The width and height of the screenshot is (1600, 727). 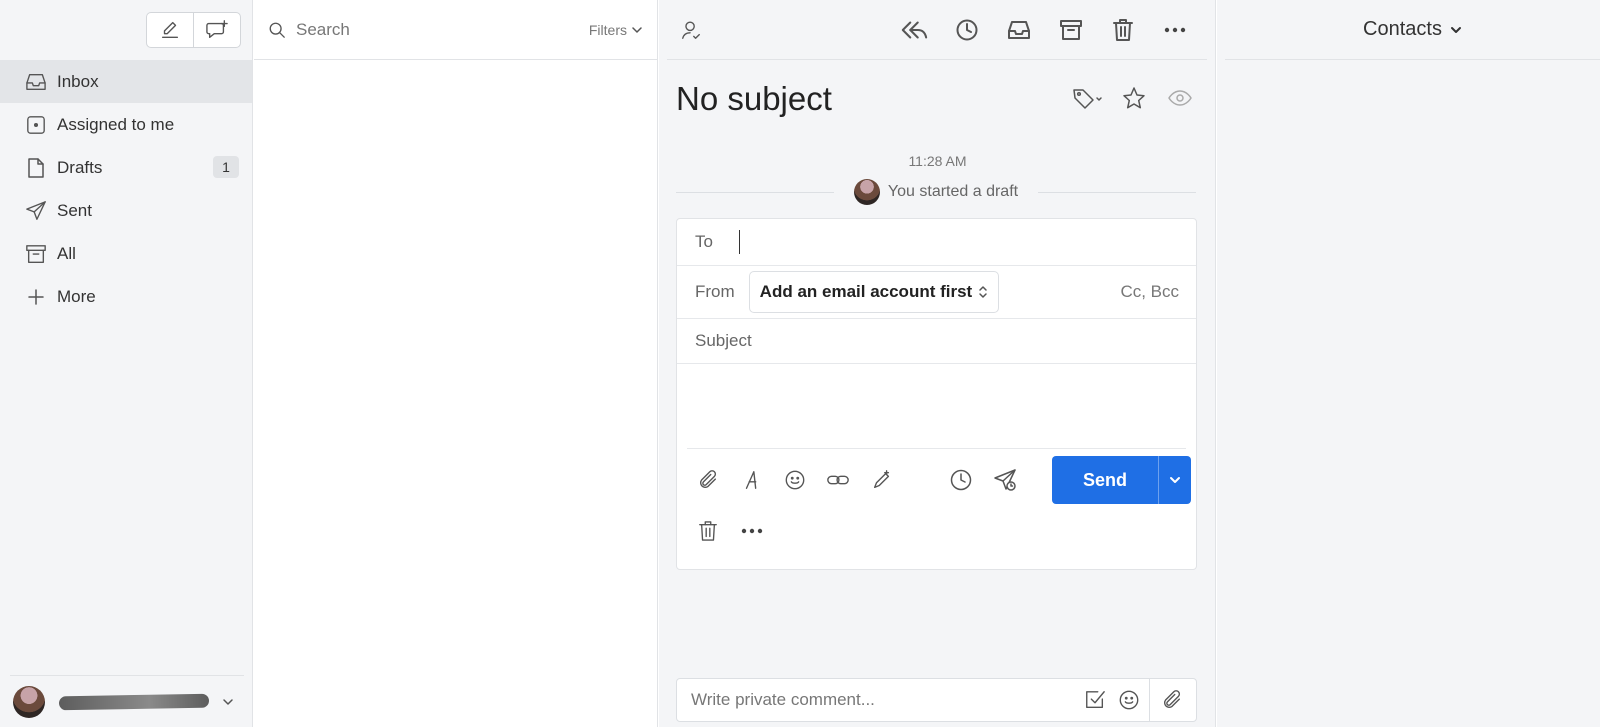 What do you see at coordinates (134, 701) in the screenshot?
I see `redacted-account-name` at bounding box center [134, 701].